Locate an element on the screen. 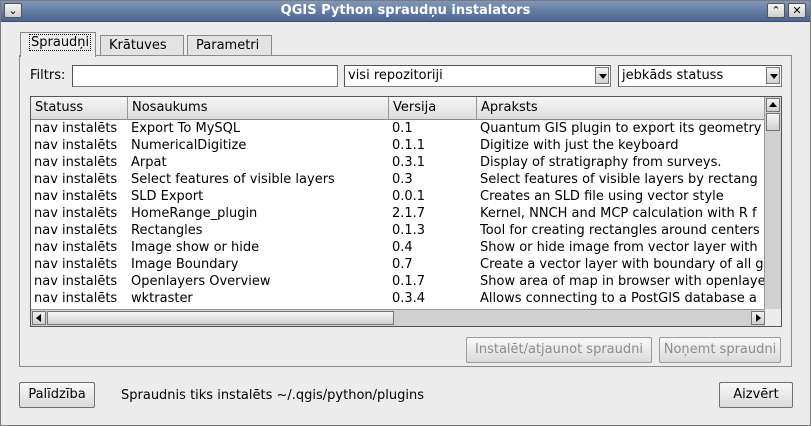 The image size is (811, 426). cell-name: NumericalDigitize is located at coordinates (189, 145).